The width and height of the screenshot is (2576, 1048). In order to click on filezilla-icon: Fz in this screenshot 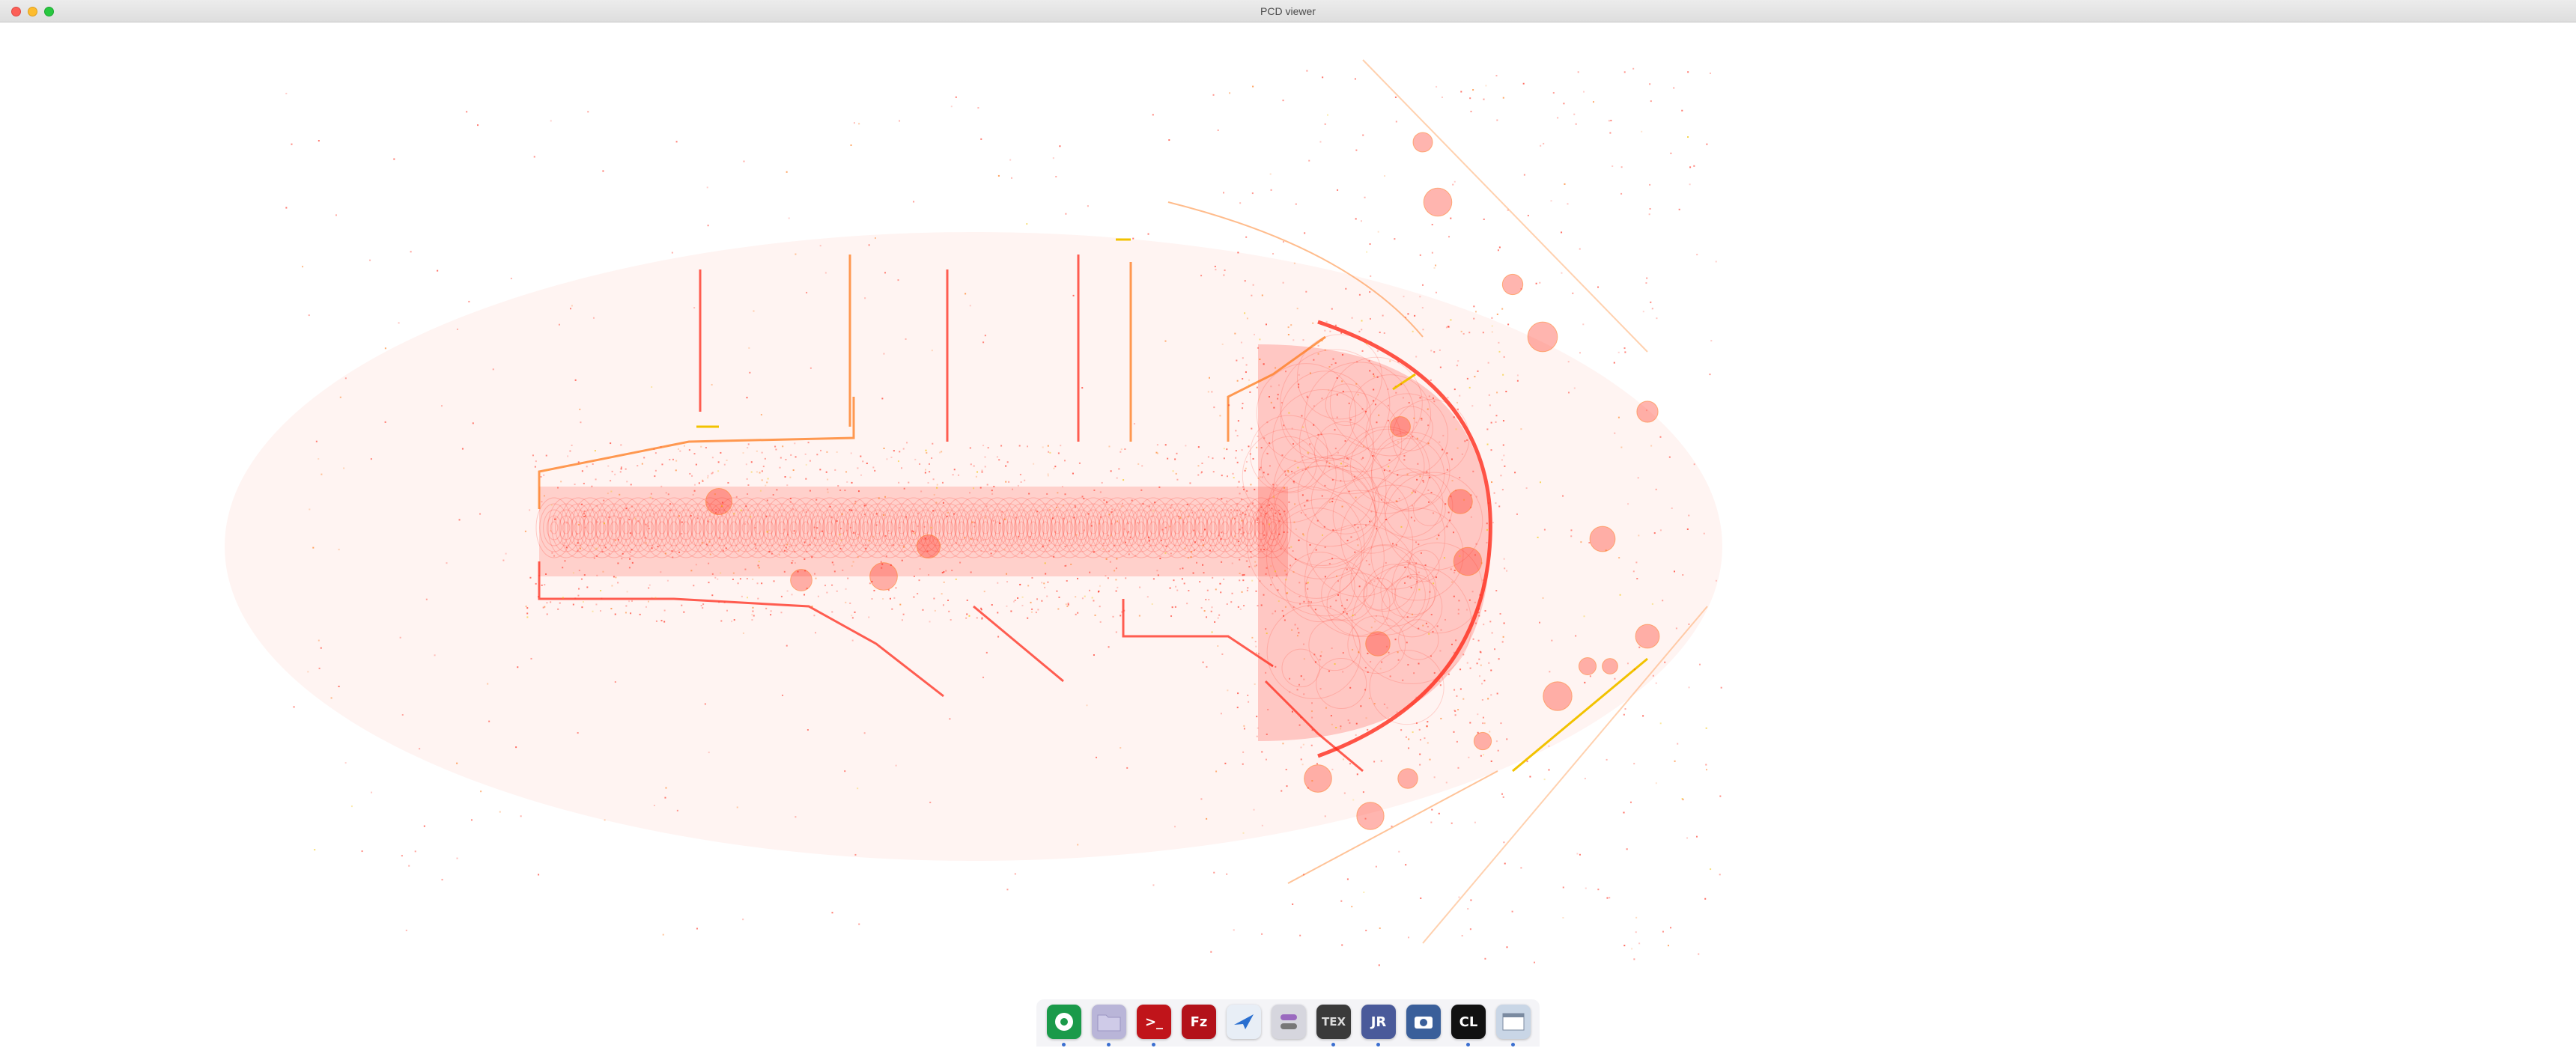, I will do `click(1199, 1022)`.